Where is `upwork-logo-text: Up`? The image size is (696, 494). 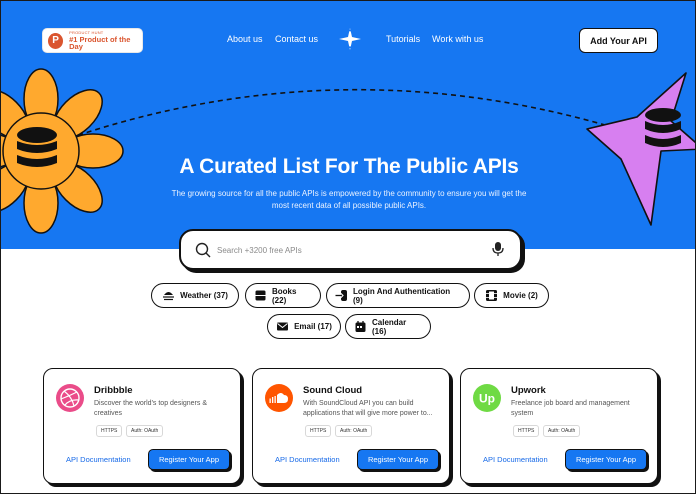
upwork-logo-text: Up is located at coordinates (487, 399).